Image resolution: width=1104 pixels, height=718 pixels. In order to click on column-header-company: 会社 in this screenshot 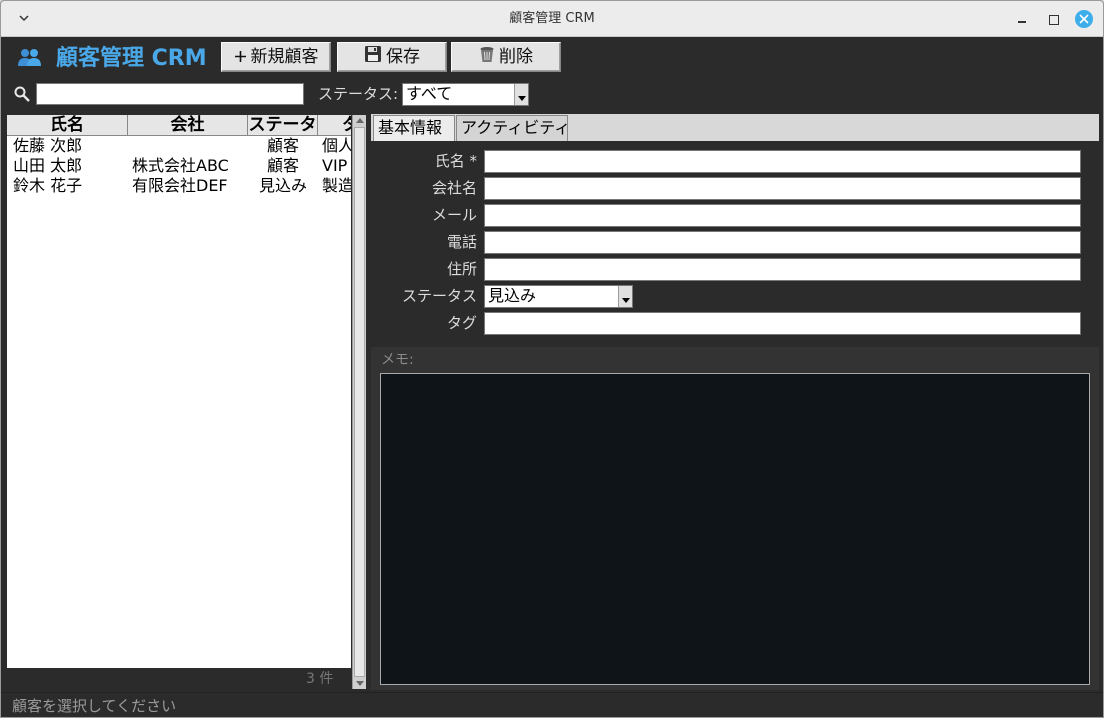, I will do `click(188, 125)`.